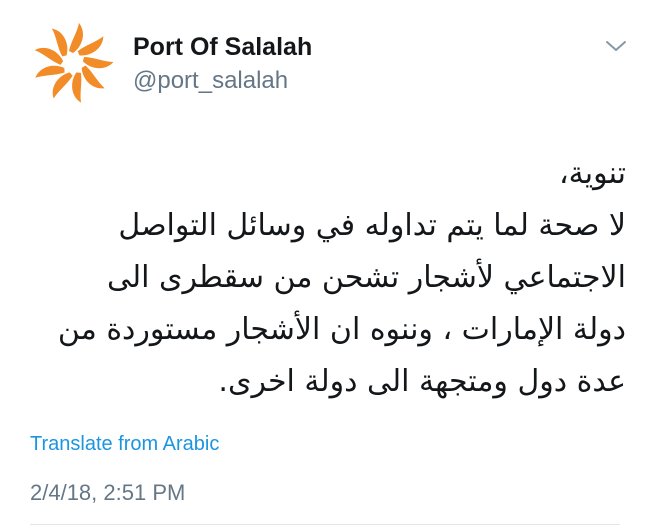 This screenshot has width=650, height=530. What do you see at coordinates (222, 64) in the screenshot?
I see `account-names: Port Of Salalah @port_salalah` at bounding box center [222, 64].